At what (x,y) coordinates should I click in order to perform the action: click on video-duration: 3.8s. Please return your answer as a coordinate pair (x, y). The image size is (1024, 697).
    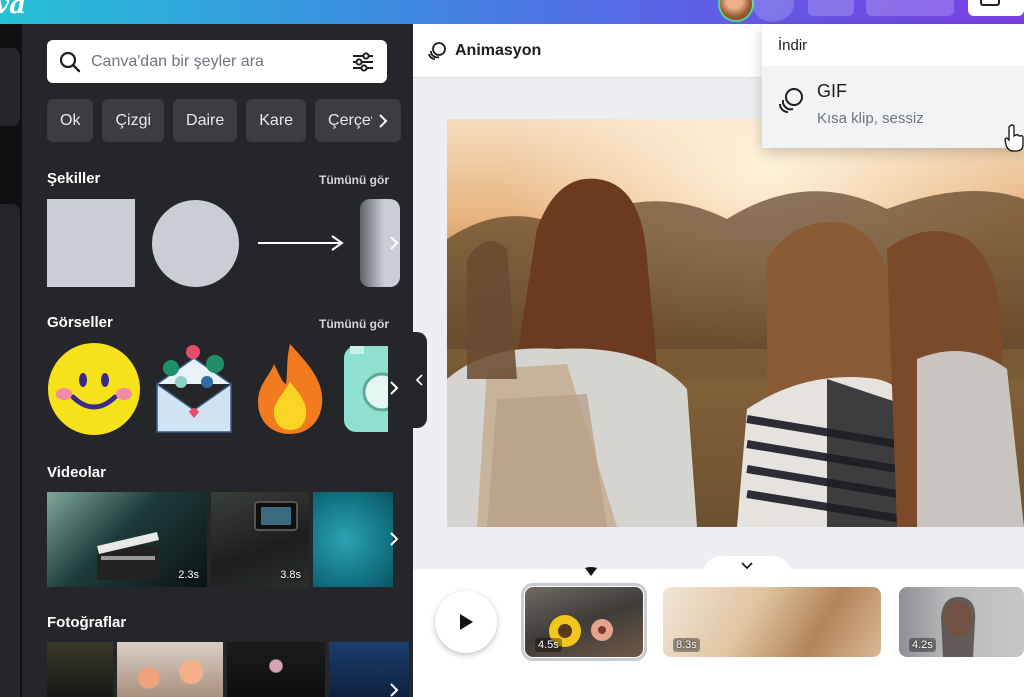
    Looking at the image, I should click on (290, 575).